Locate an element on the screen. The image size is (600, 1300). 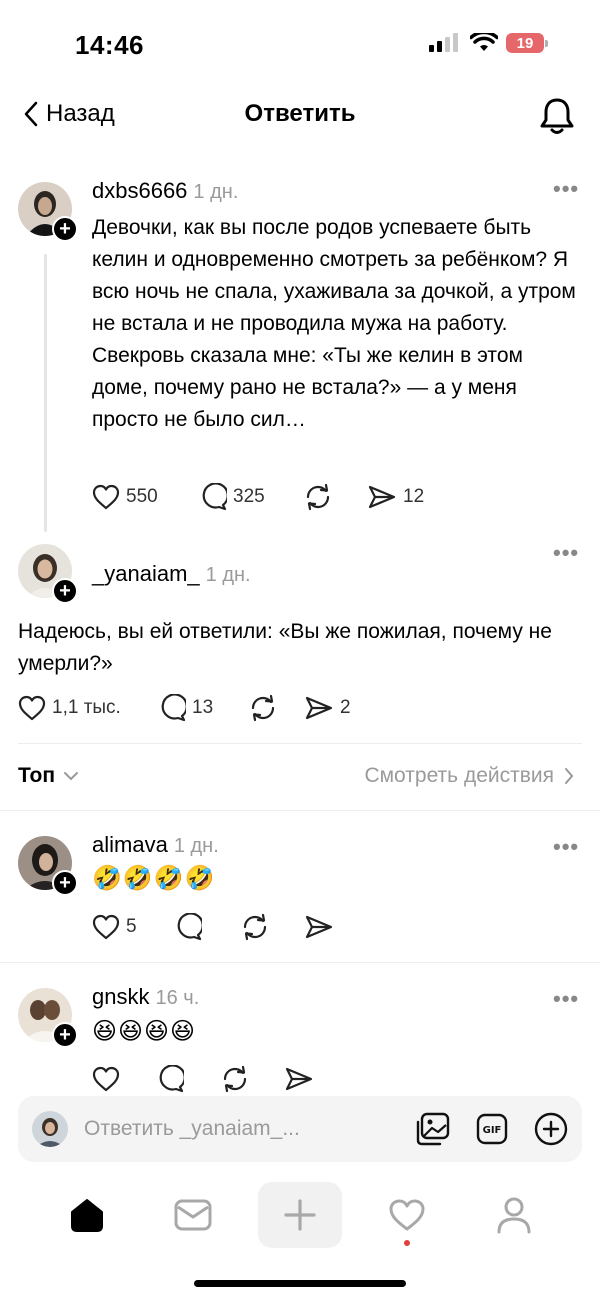
status-time: 14:46 is located at coordinates (109, 45).